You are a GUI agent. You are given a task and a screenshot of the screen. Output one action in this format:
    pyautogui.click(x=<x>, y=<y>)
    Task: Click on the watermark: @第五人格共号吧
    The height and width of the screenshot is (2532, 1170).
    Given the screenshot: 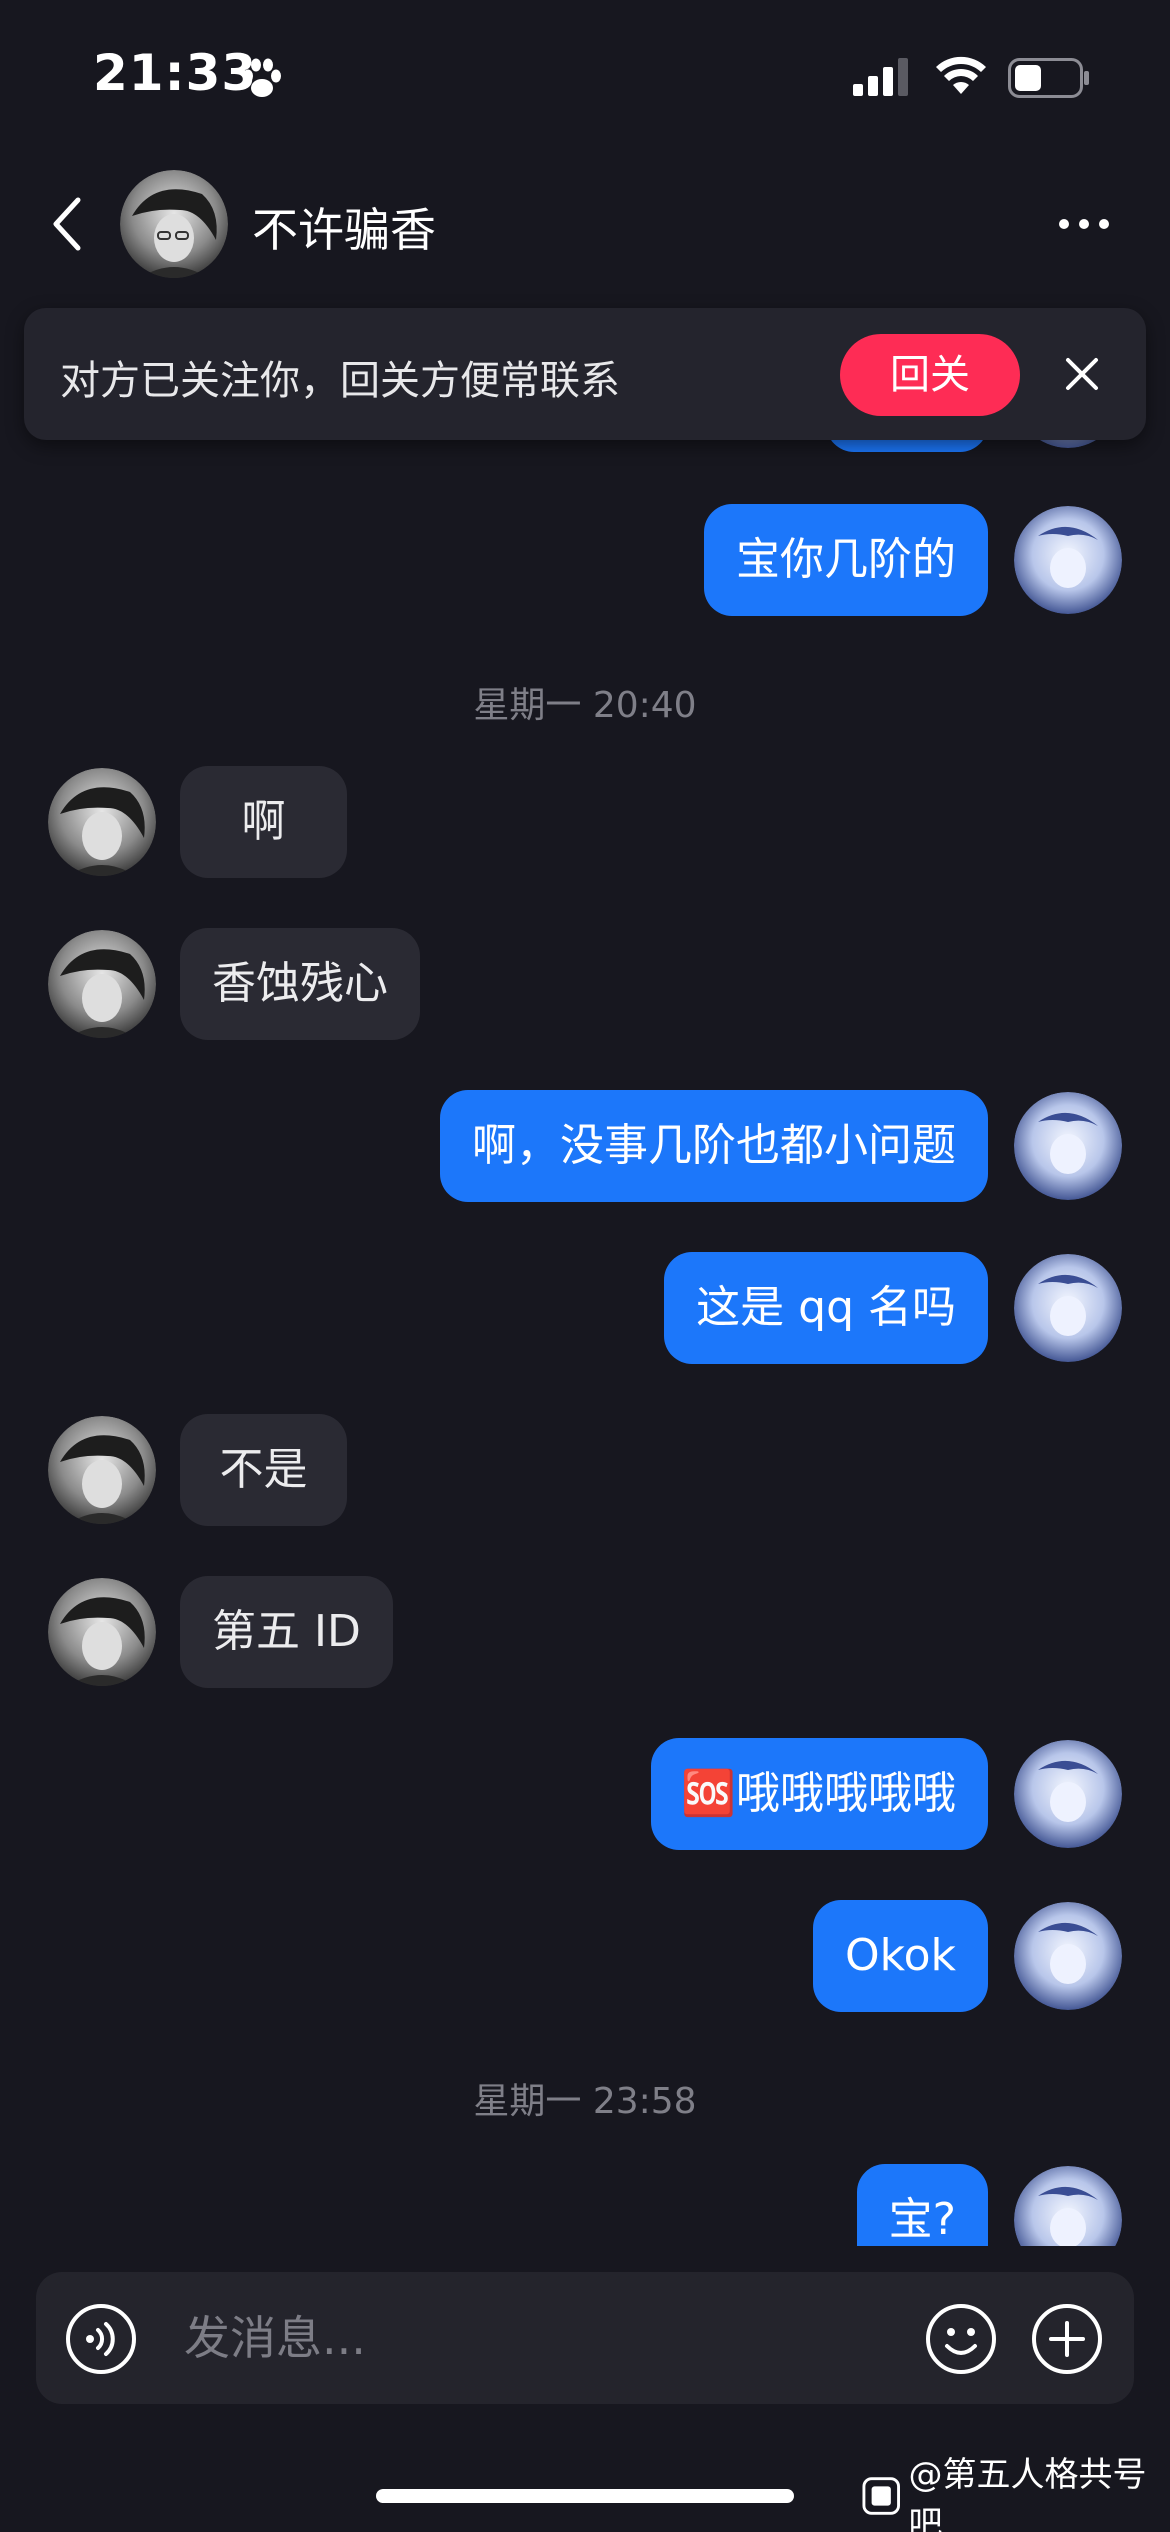 What is the action you would take?
    pyautogui.click(x=1016, y=2493)
    